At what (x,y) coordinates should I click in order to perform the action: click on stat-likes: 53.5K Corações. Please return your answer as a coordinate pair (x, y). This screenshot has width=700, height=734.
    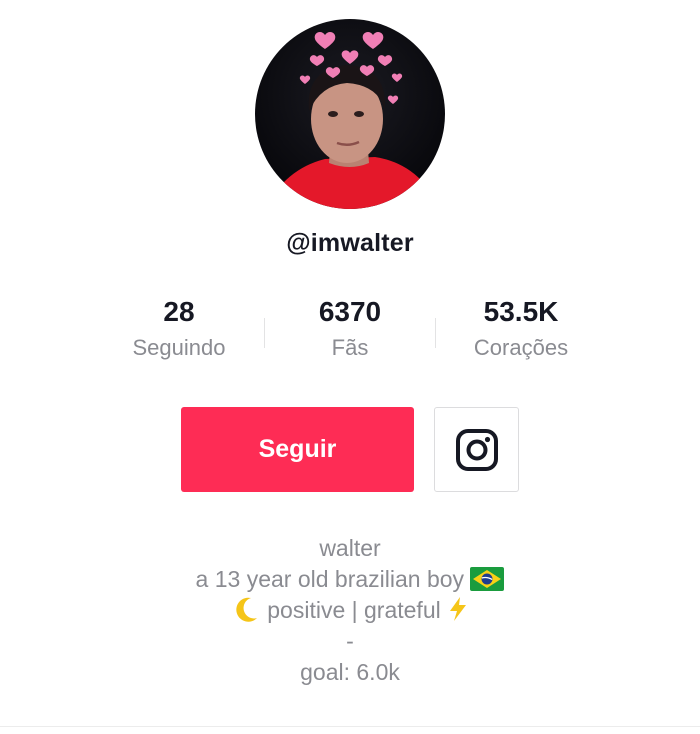
    Looking at the image, I should click on (521, 327).